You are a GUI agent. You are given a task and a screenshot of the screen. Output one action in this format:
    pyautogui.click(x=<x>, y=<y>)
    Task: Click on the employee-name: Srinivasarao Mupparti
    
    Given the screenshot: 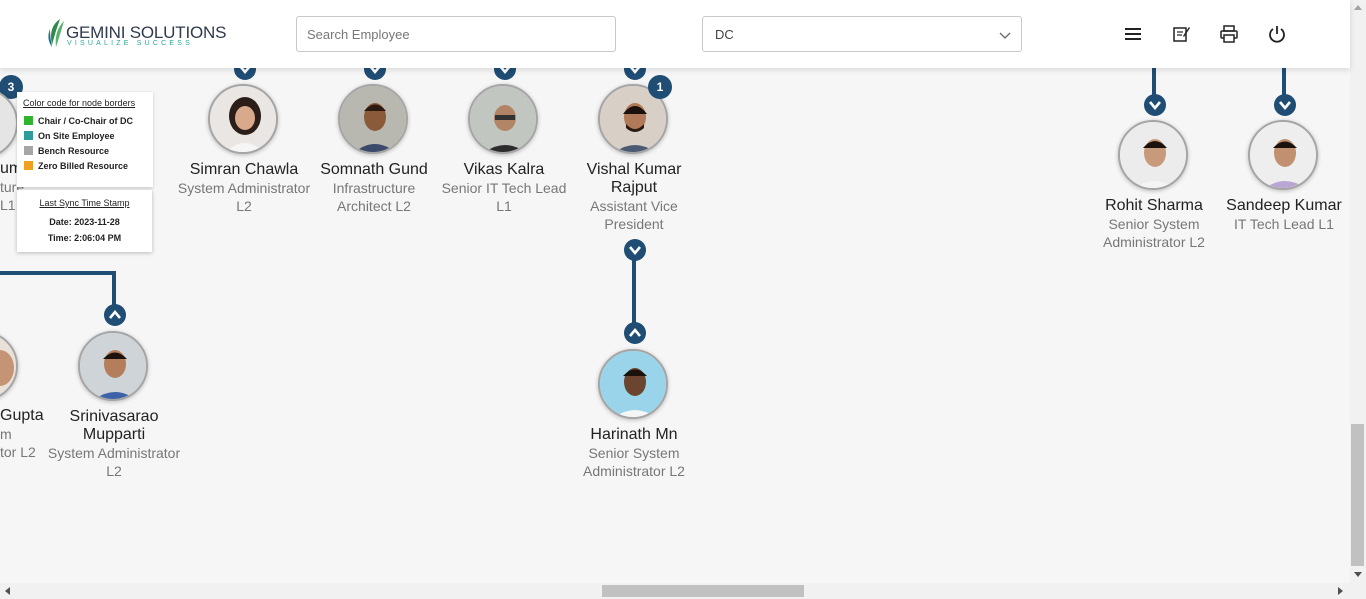 What is the action you would take?
    pyautogui.click(x=114, y=425)
    